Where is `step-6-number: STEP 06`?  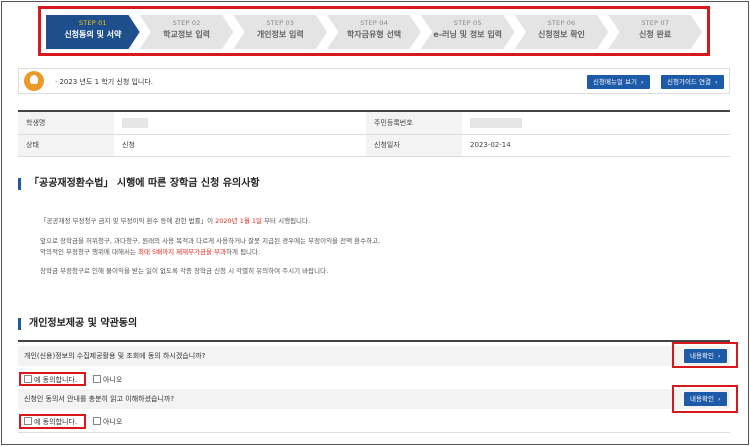 step-6-number: STEP 06 is located at coordinates (561, 23).